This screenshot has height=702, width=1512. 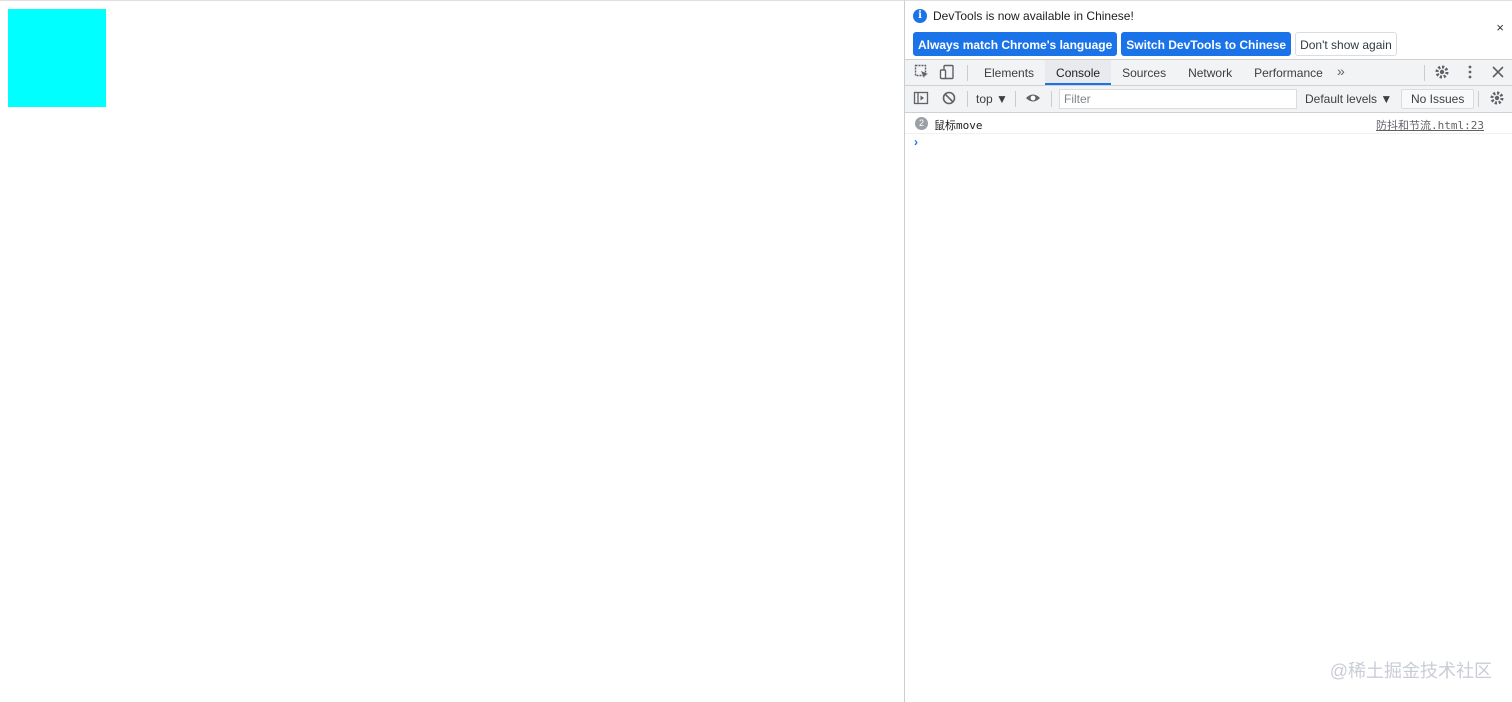 I want to click on tab-sources: Sources, so click(x=1144, y=72).